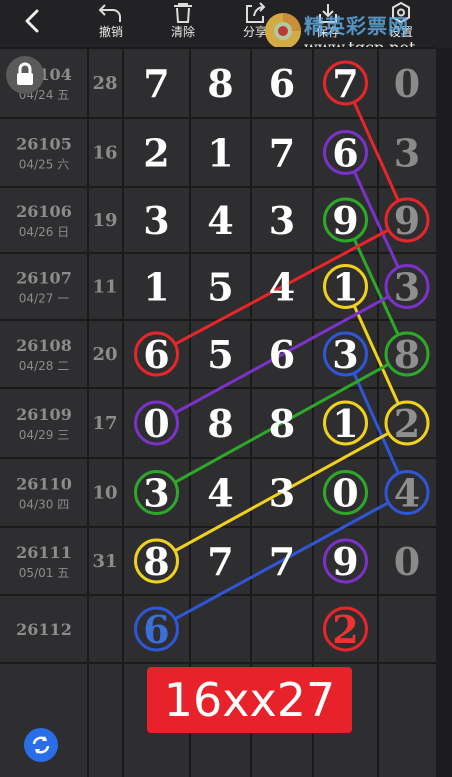 The height and width of the screenshot is (777, 452). Describe the element at coordinates (44, 278) in the screenshot. I see `issue-number: 26107` at that location.